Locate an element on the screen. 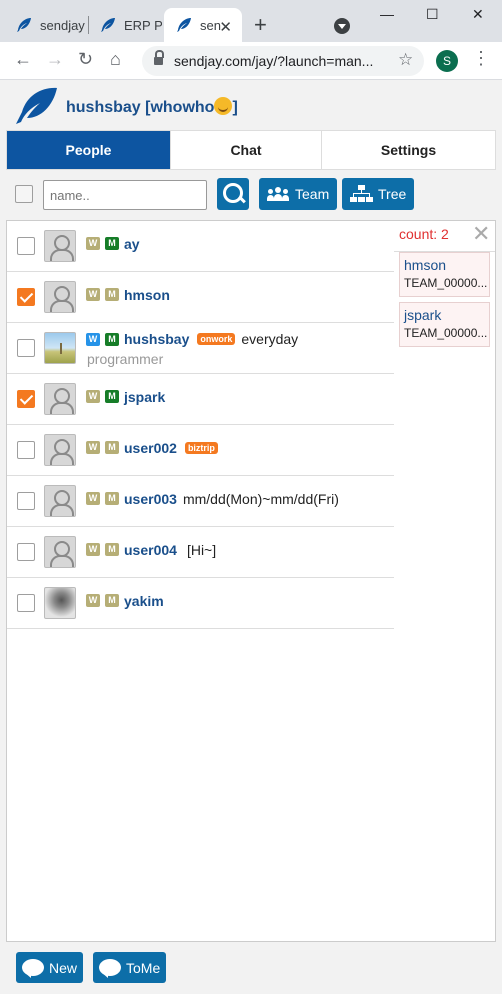 The width and height of the screenshot is (502, 994). user-name: ay is located at coordinates (132, 244).